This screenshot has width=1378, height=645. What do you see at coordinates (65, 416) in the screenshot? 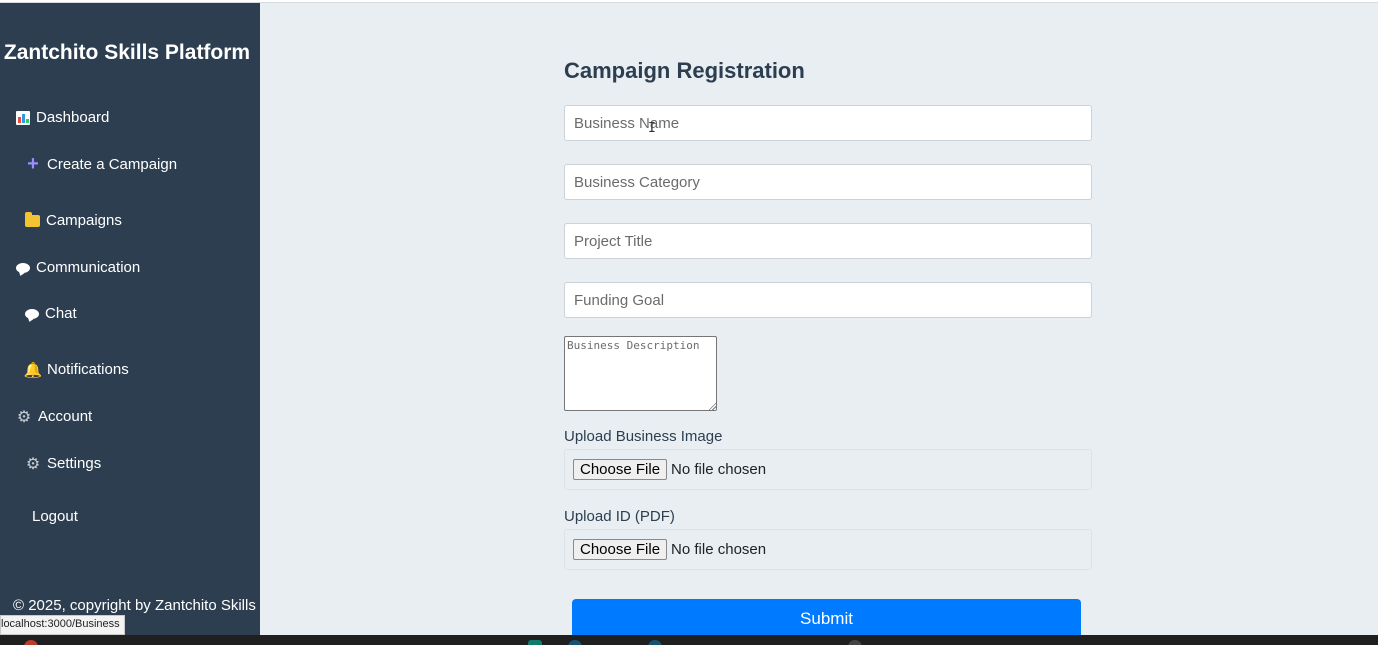
I see `sidebar-item-label: Account` at bounding box center [65, 416].